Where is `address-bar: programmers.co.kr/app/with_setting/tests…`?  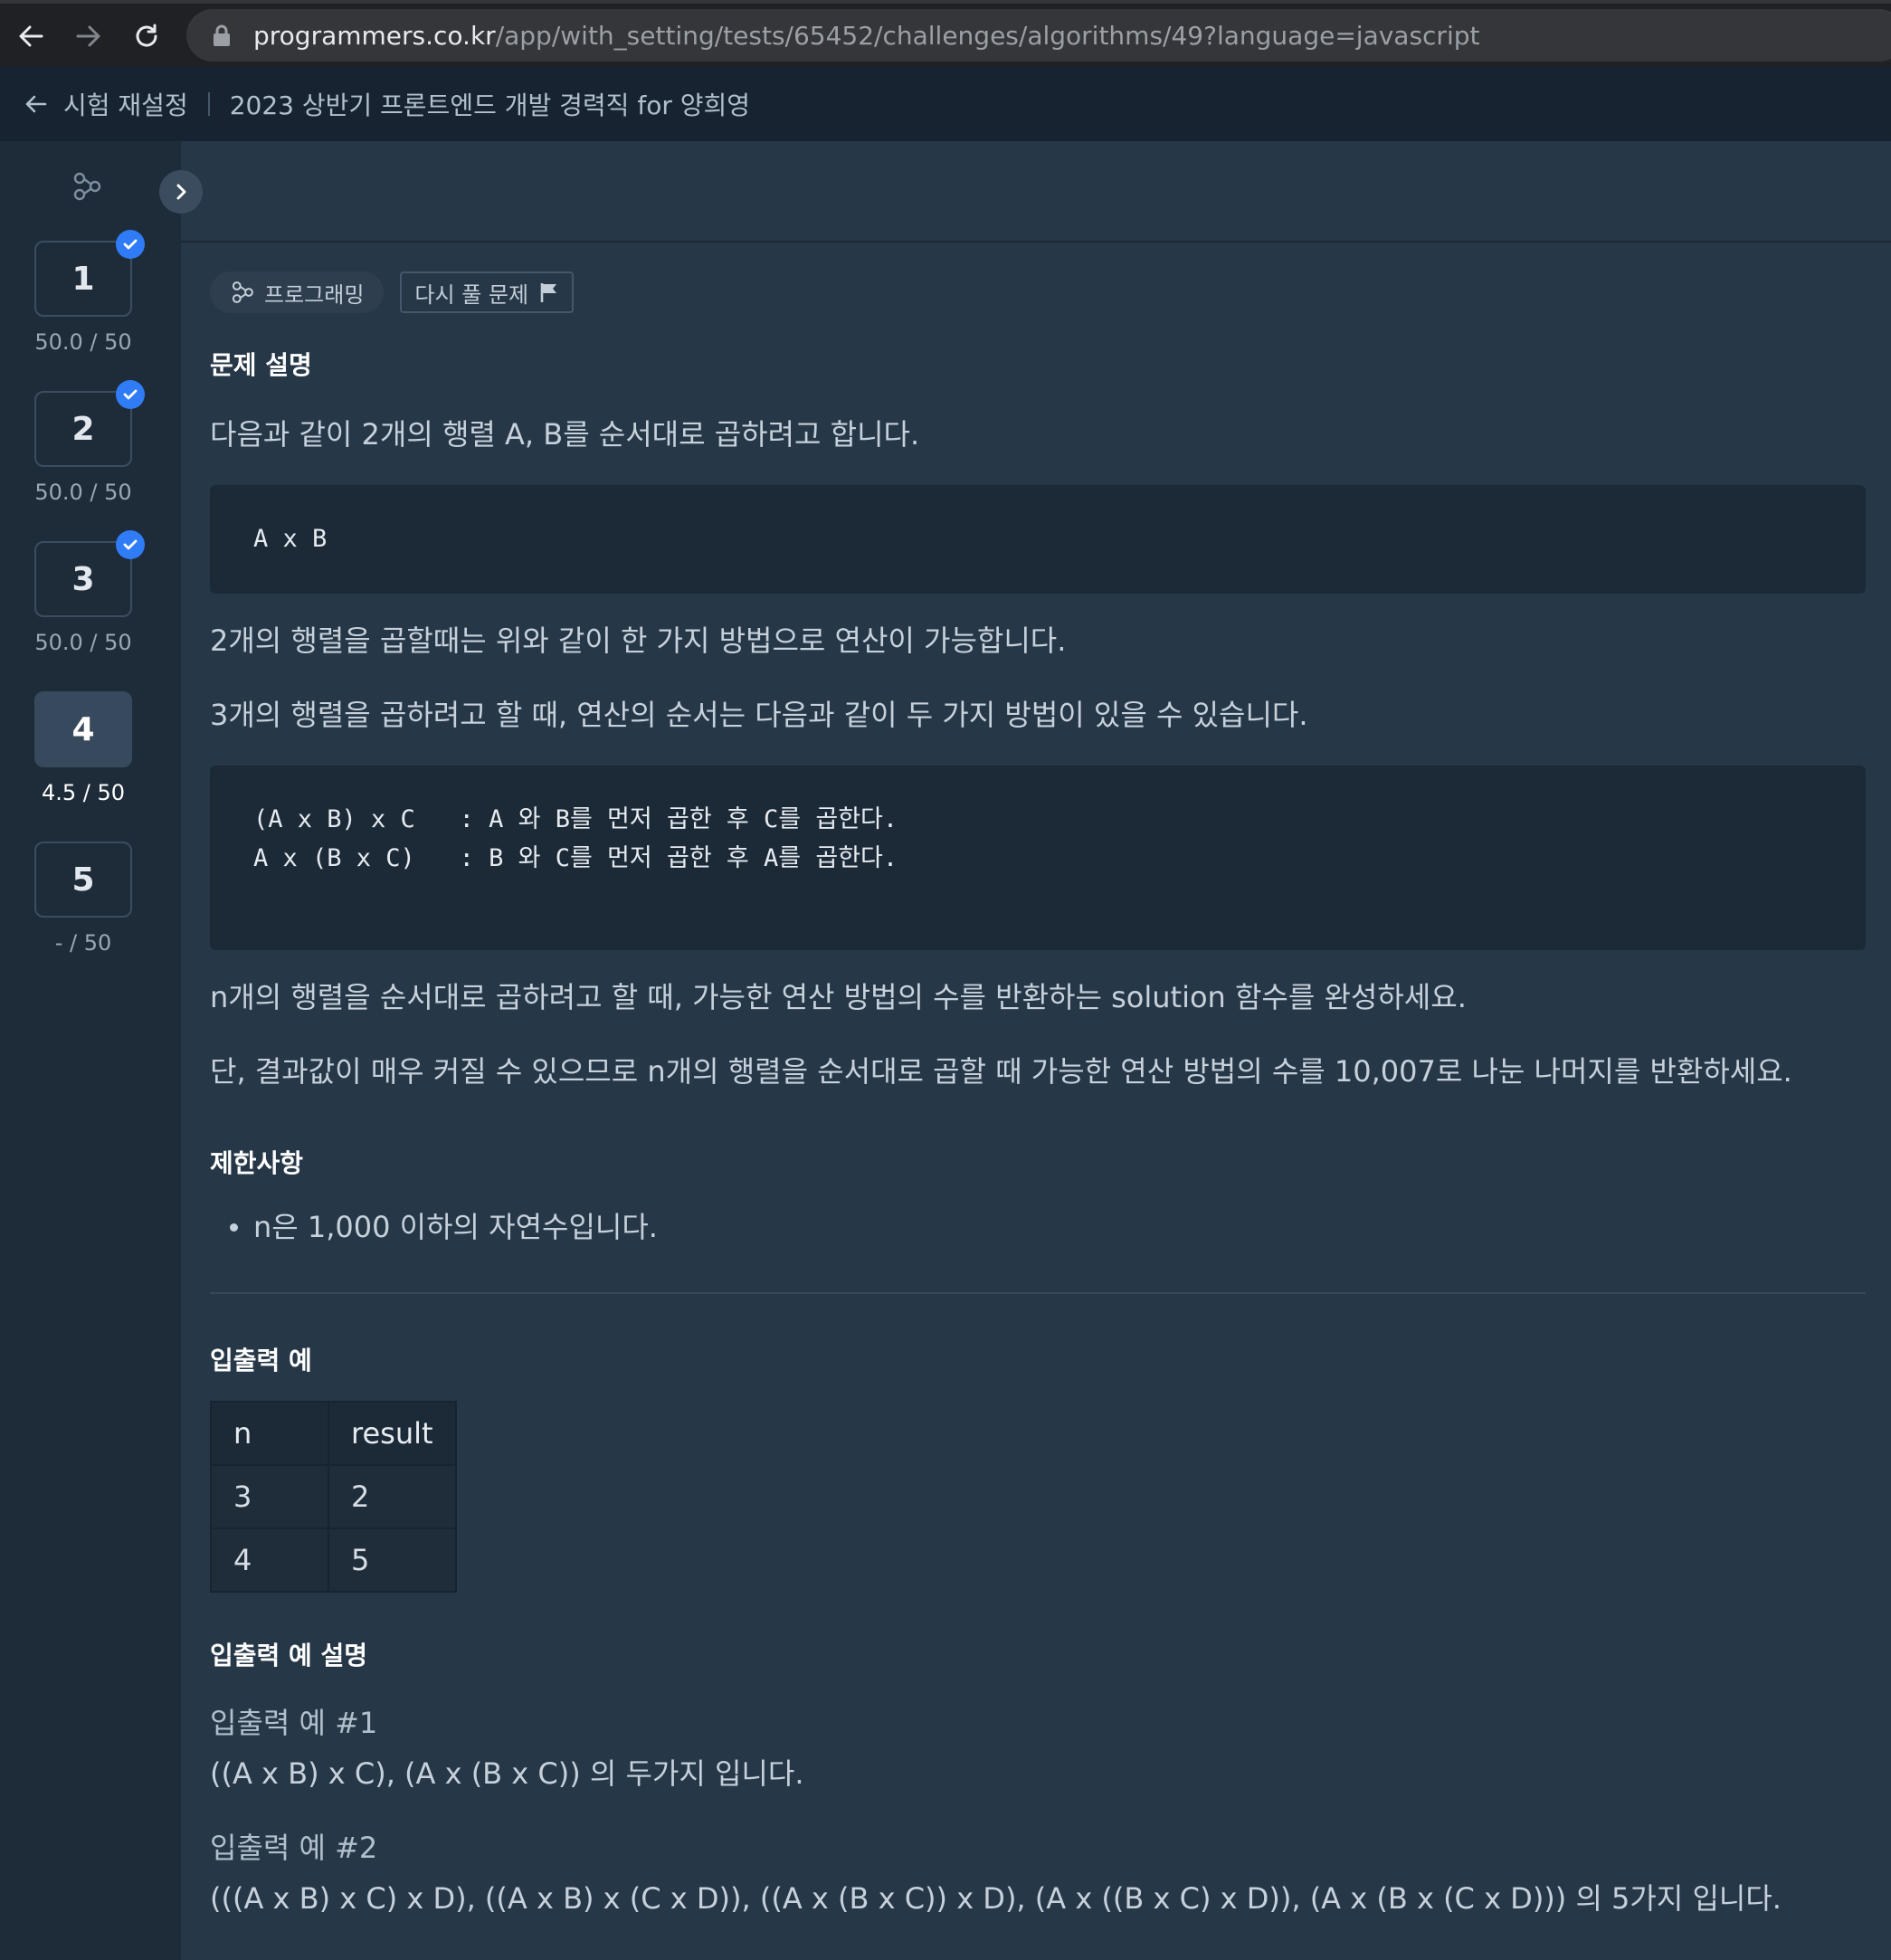
address-bar: programmers.co.kr/app/with_setting/tests… is located at coordinates (1038, 35).